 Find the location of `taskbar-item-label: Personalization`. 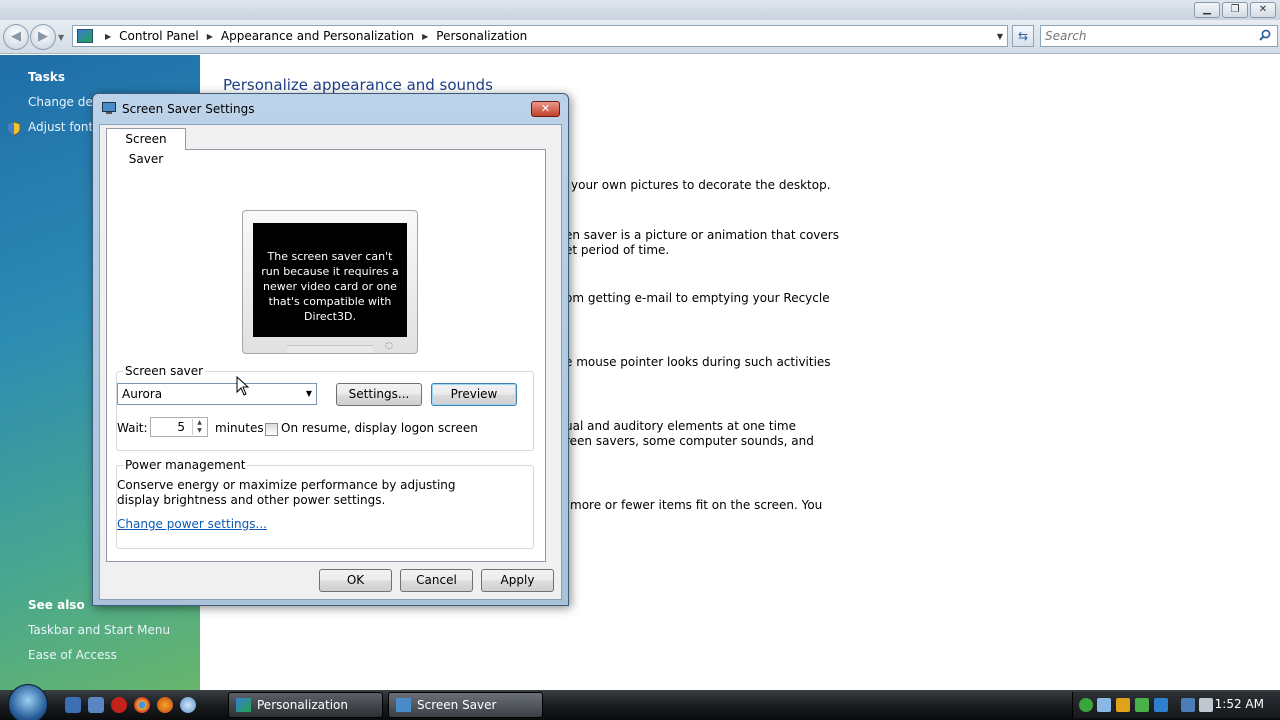

taskbar-item-label: Personalization is located at coordinates (302, 705).